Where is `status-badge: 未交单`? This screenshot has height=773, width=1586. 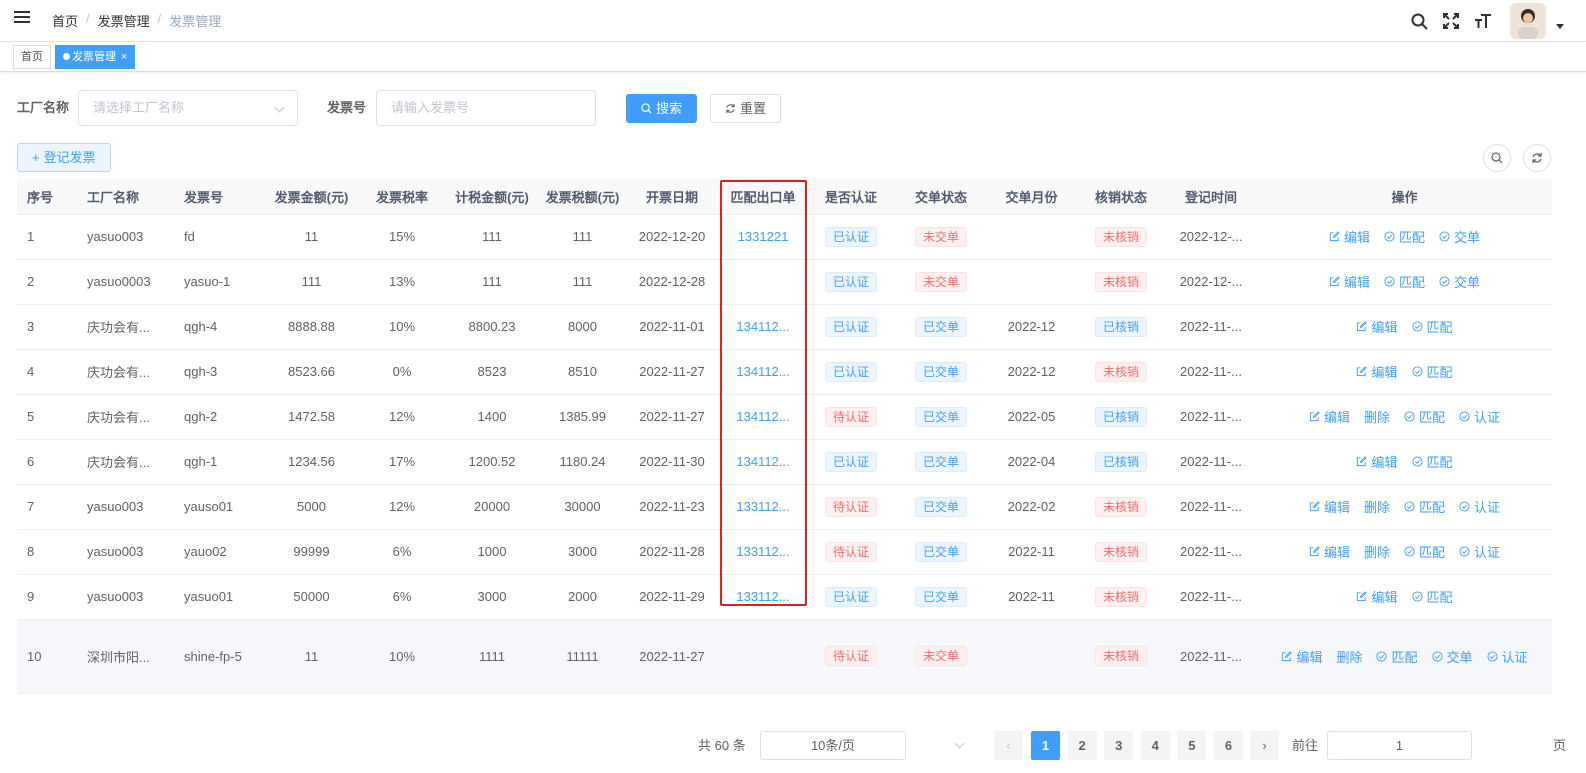
status-badge: 未交单 is located at coordinates (940, 281).